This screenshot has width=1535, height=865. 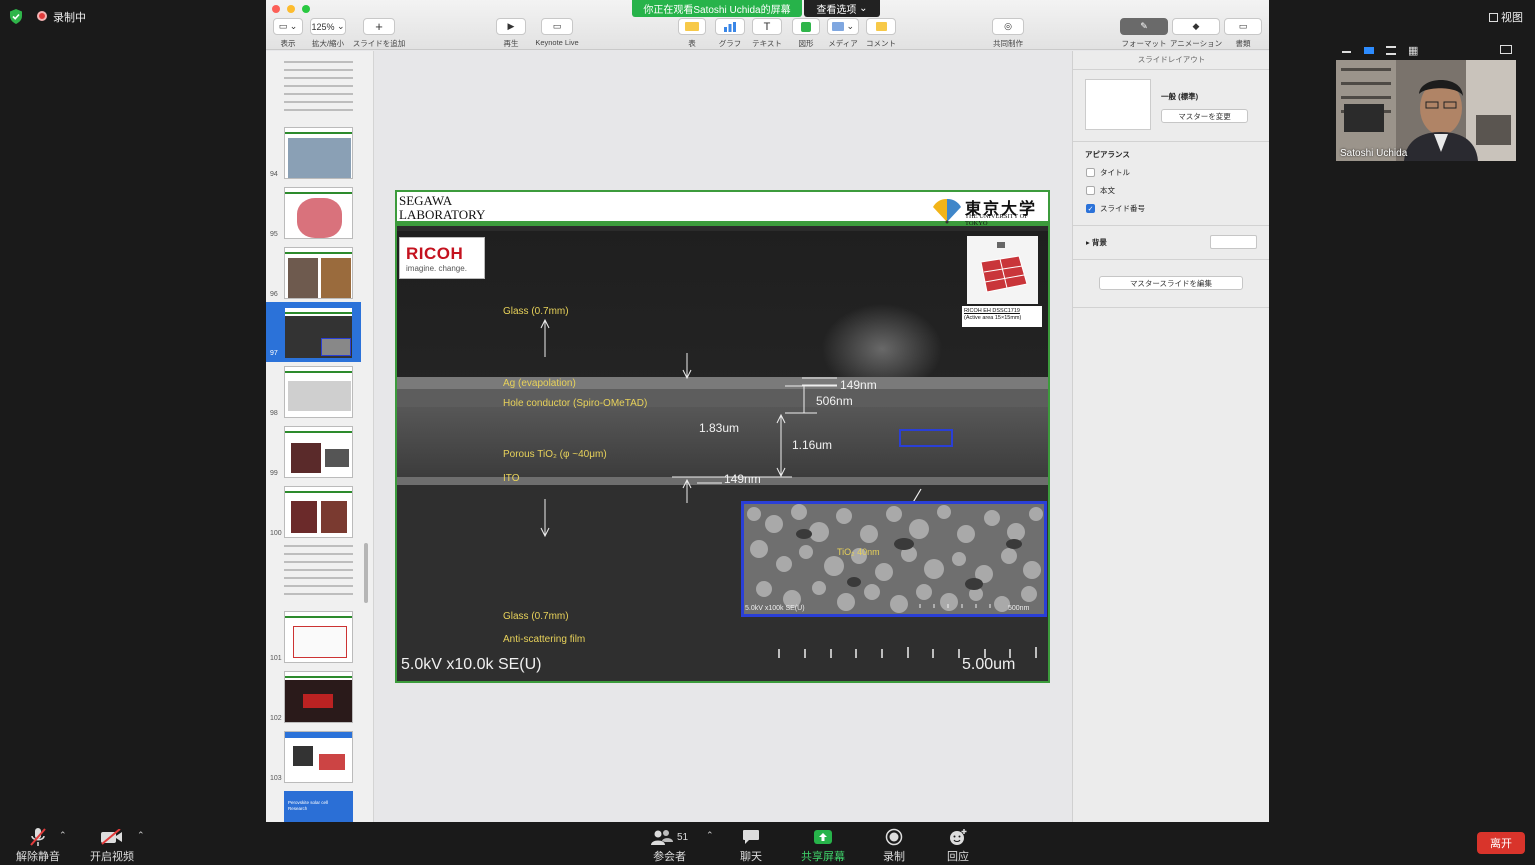 What do you see at coordinates (379, 26) in the screenshot?
I see `add-slide-button: +` at bounding box center [379, 26].